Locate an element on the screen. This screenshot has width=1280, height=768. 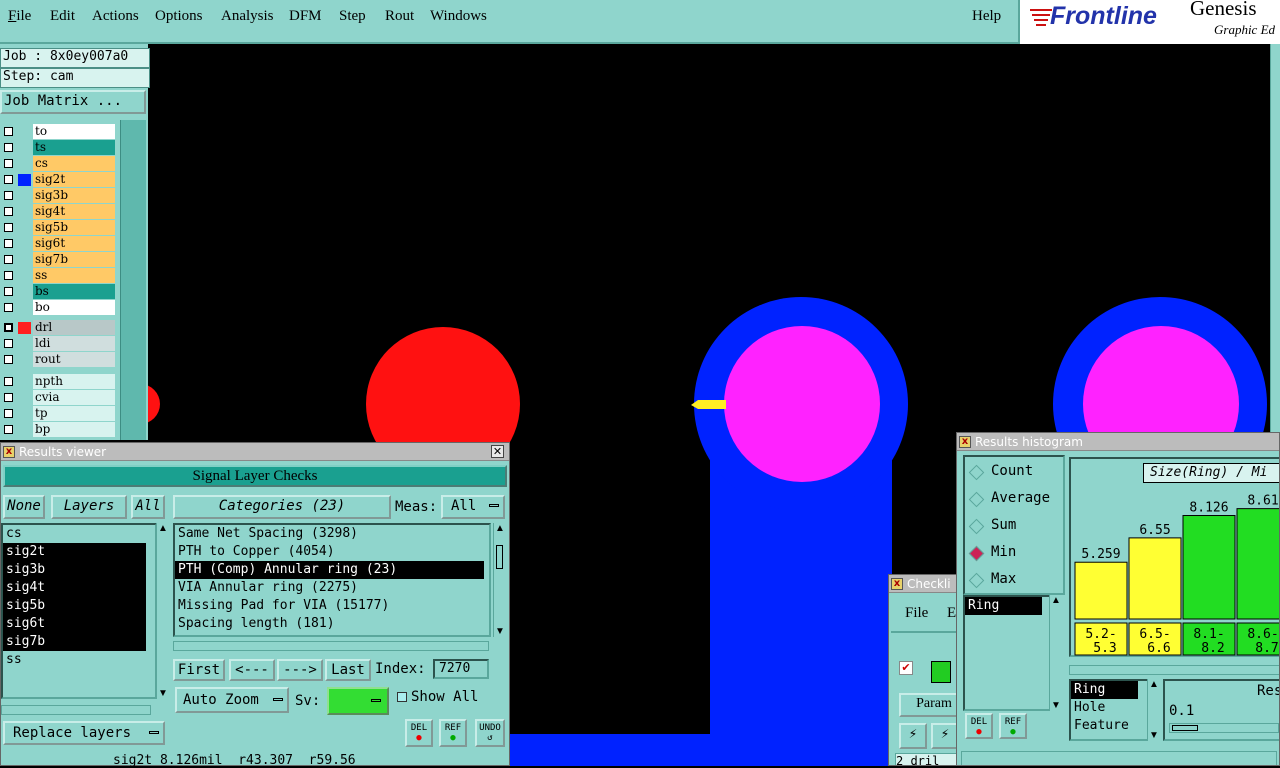
layer-name: bs is located at coordinates (74, 291).